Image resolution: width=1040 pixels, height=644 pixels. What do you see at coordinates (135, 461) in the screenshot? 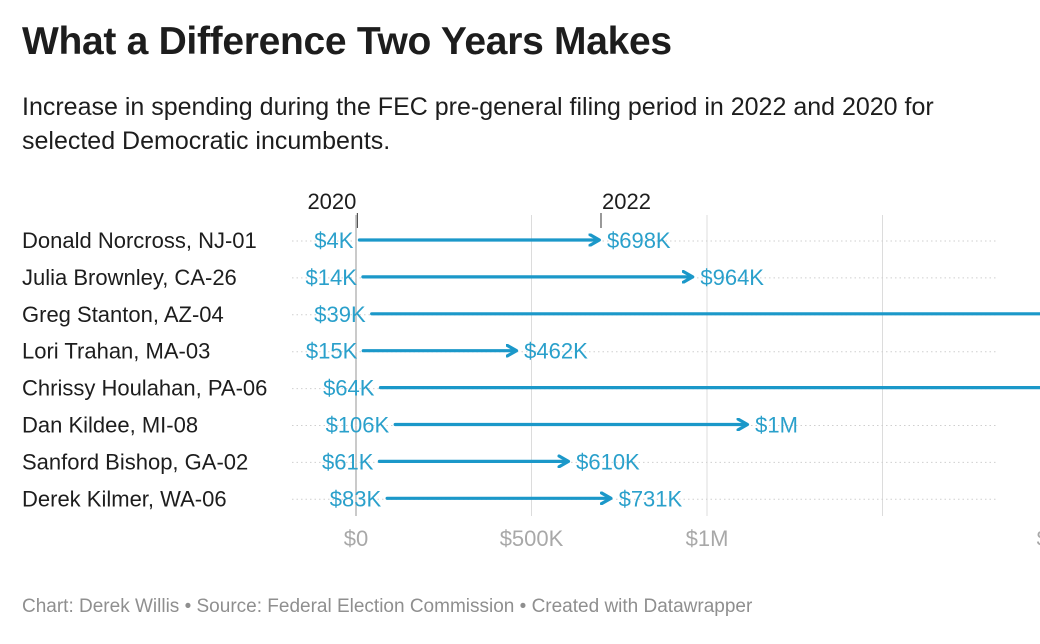
I see `row-label: Sanford Bishop, GA-02` at bounding box center [135, 461].